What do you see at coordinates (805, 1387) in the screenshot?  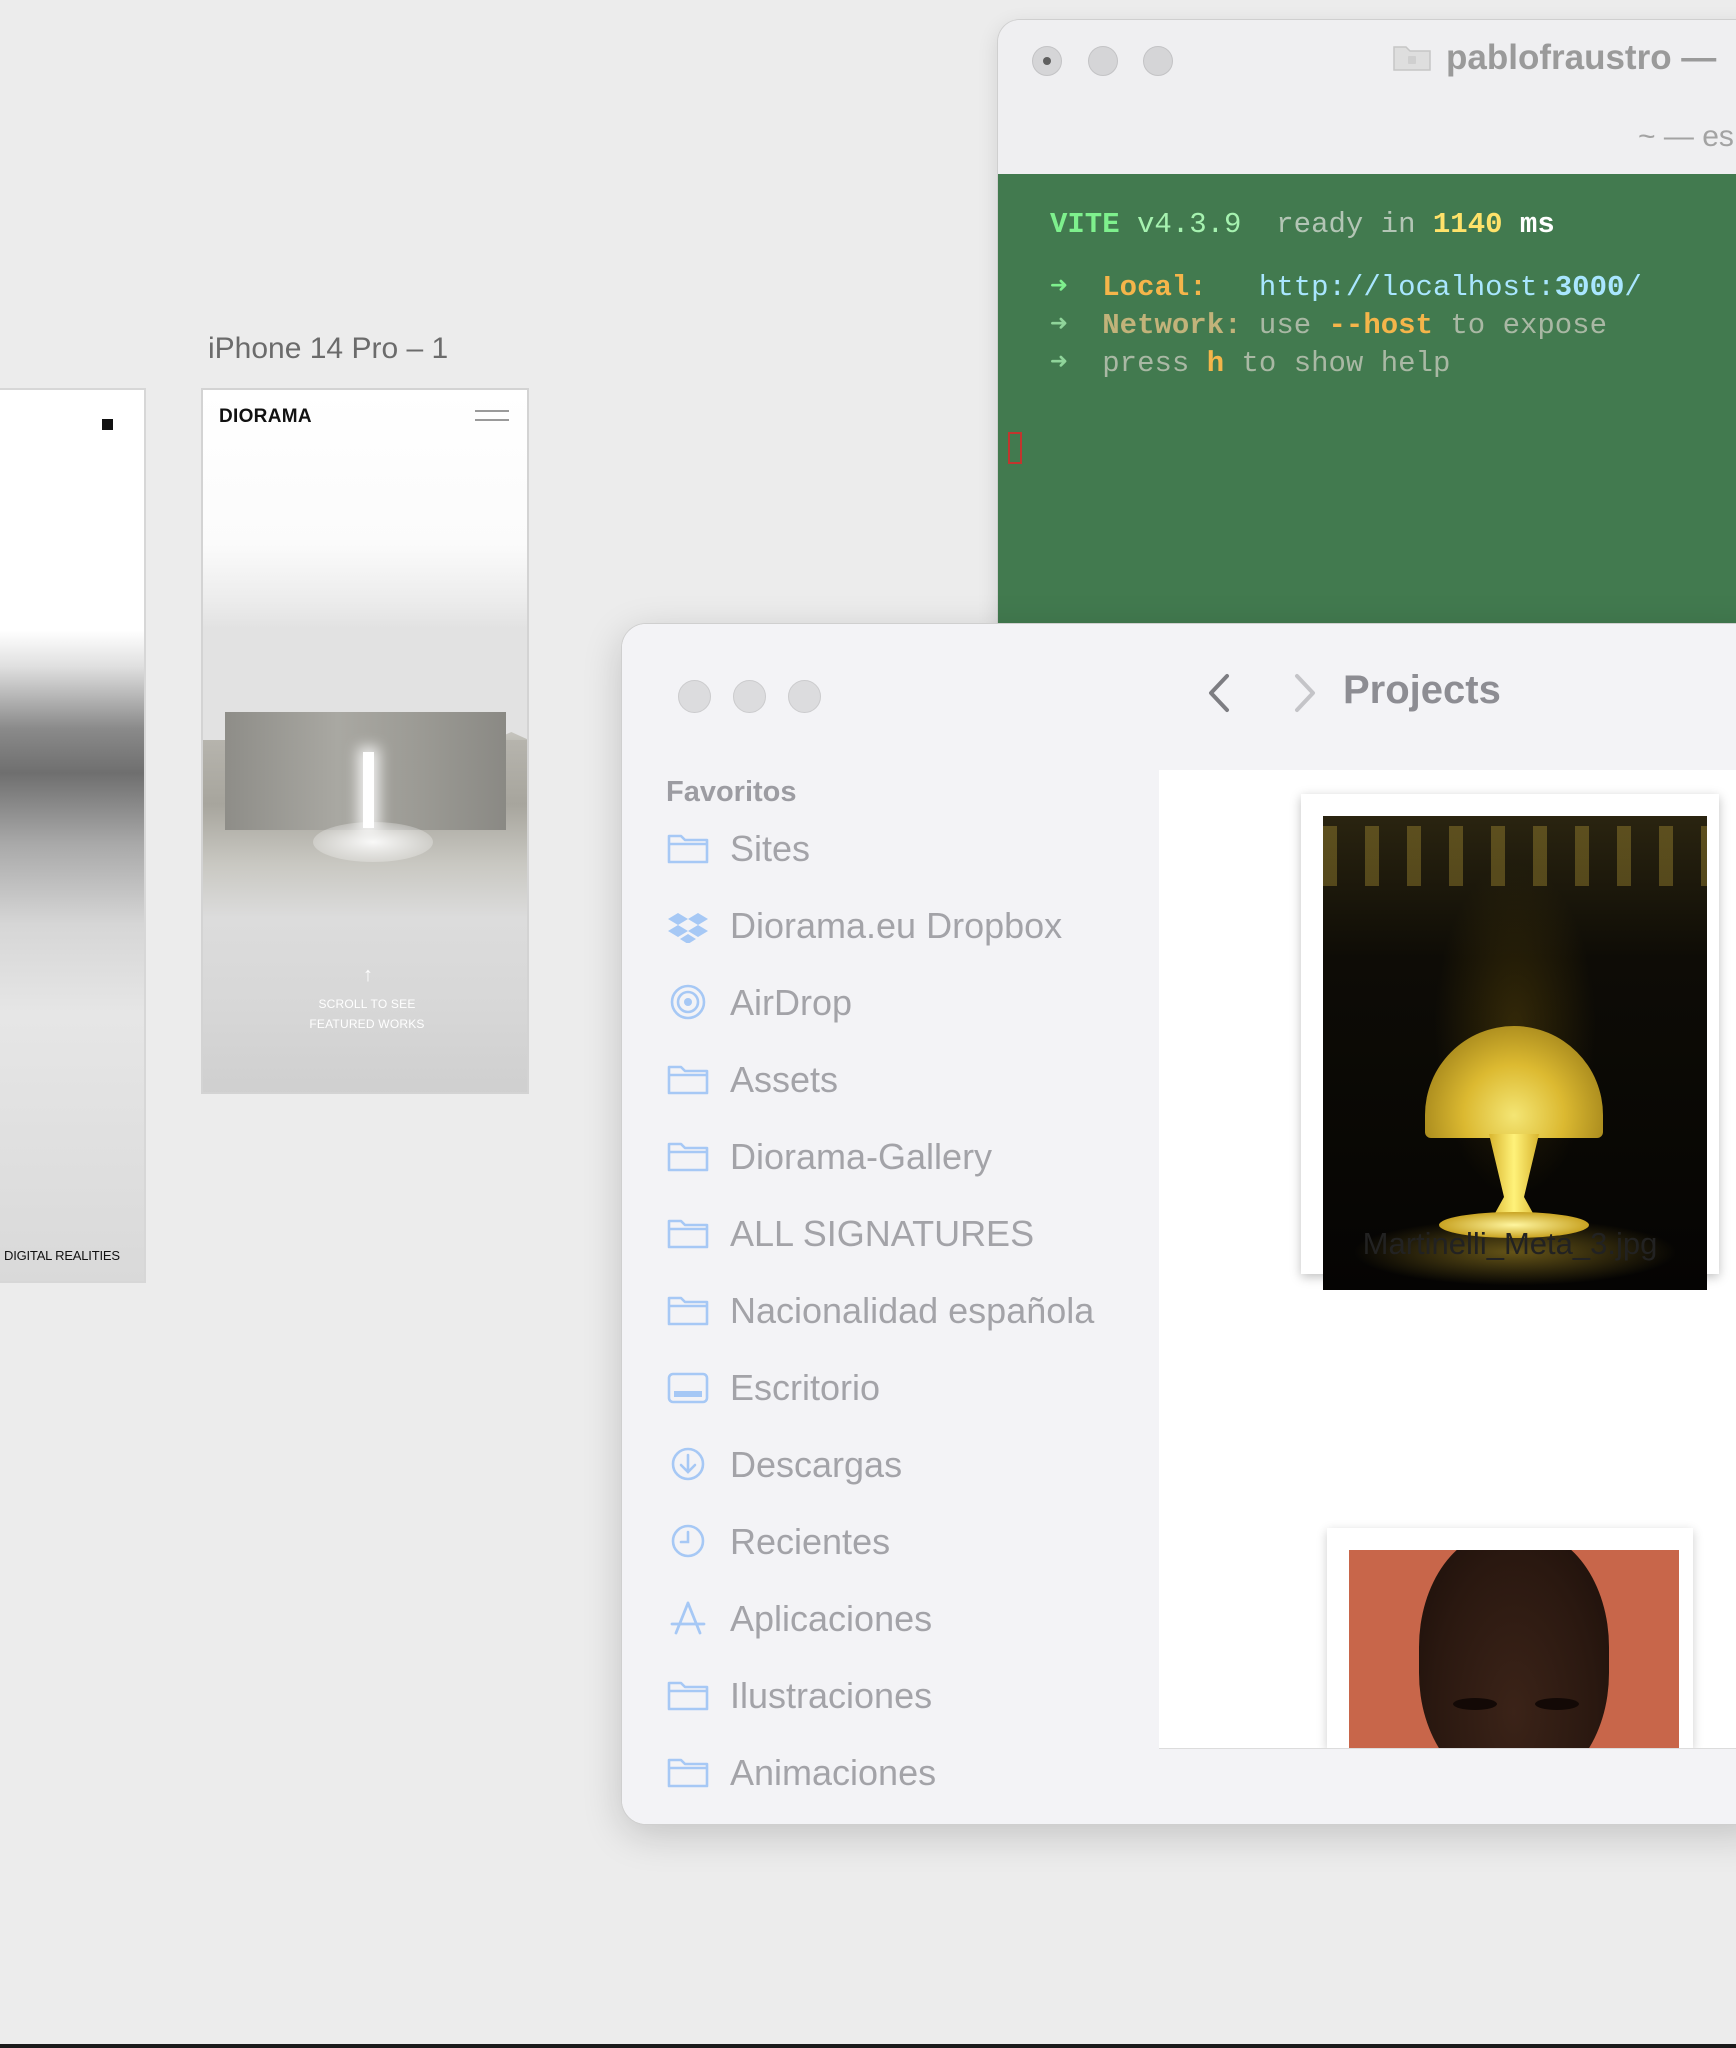 I see `sidebar-item-label: Escritorio` at bounding box center [805, 1387].